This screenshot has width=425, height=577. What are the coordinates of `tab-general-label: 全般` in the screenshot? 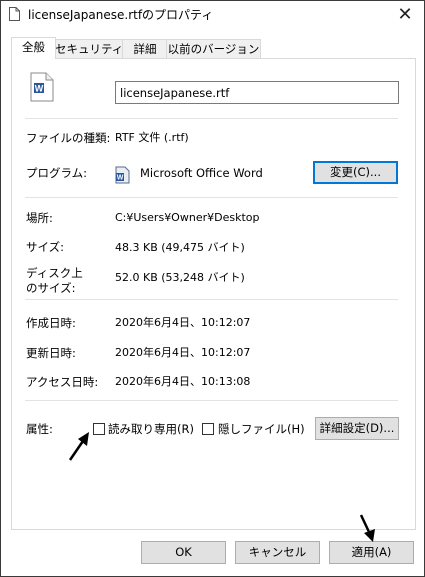 It's located at (33, 47).